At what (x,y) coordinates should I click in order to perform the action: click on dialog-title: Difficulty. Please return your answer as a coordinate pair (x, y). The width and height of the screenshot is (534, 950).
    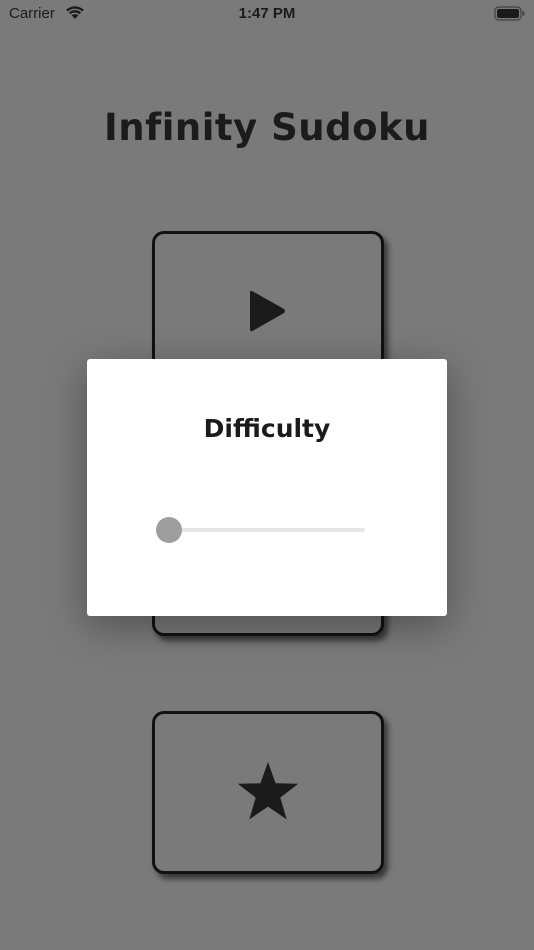
    Looking at the image, I should click on (267, 428).